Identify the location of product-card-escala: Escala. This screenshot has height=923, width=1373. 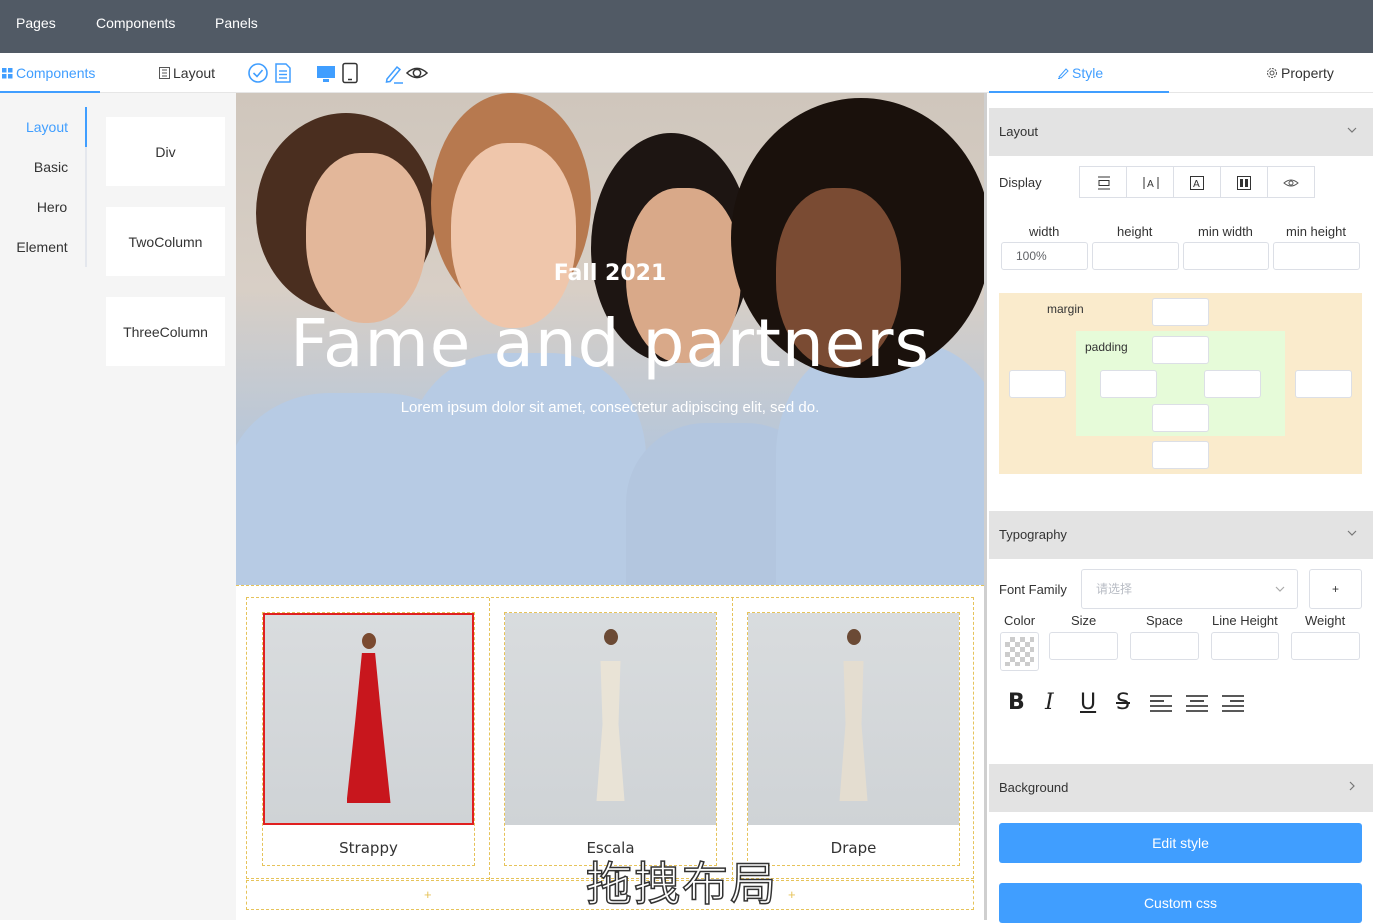
(610, 739).